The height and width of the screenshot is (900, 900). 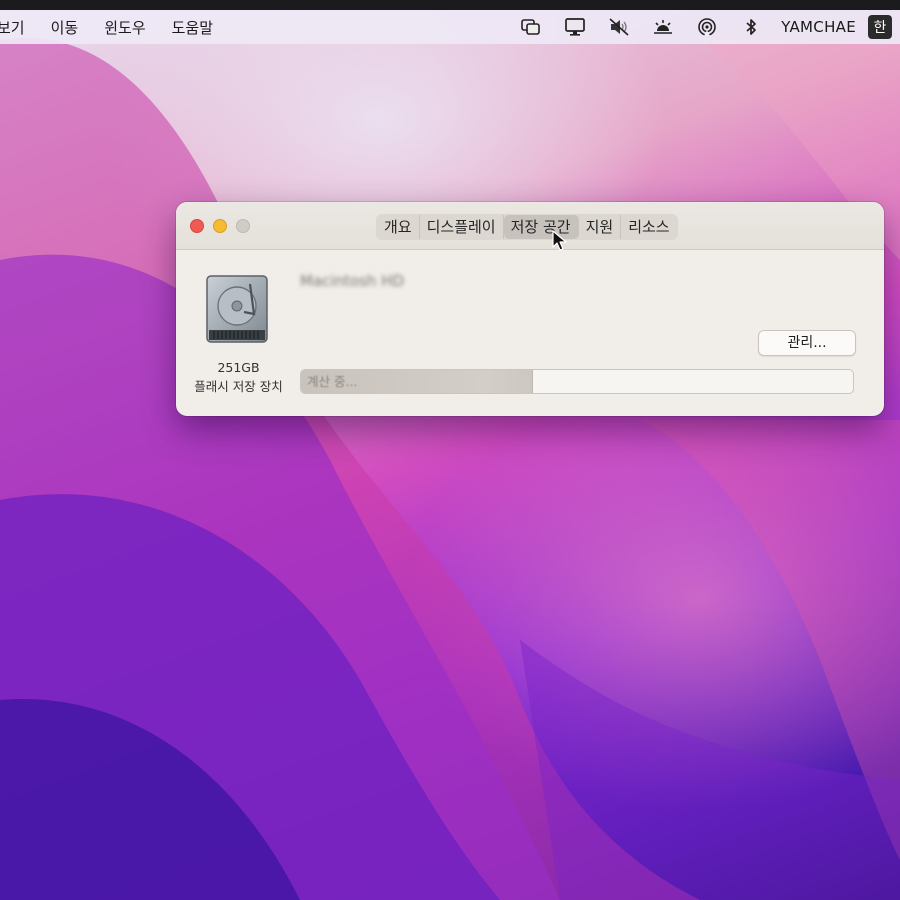 What do you see at coordinates (820, 27) in the screenshot?
I see `user-name: YAMCHAE` at bounding box center [820, 27].